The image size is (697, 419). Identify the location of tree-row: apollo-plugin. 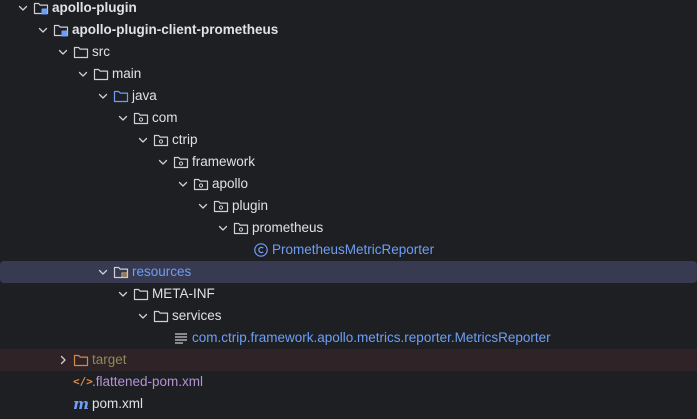
(348, 9).